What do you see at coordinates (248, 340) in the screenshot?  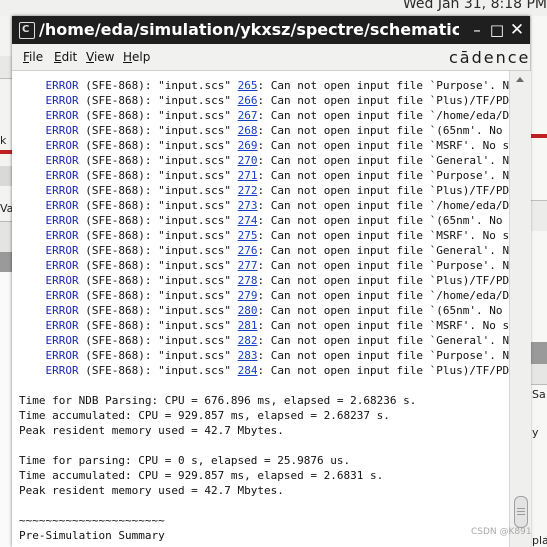 I see `error-line-link: 282` at bounding box center [248, 340].